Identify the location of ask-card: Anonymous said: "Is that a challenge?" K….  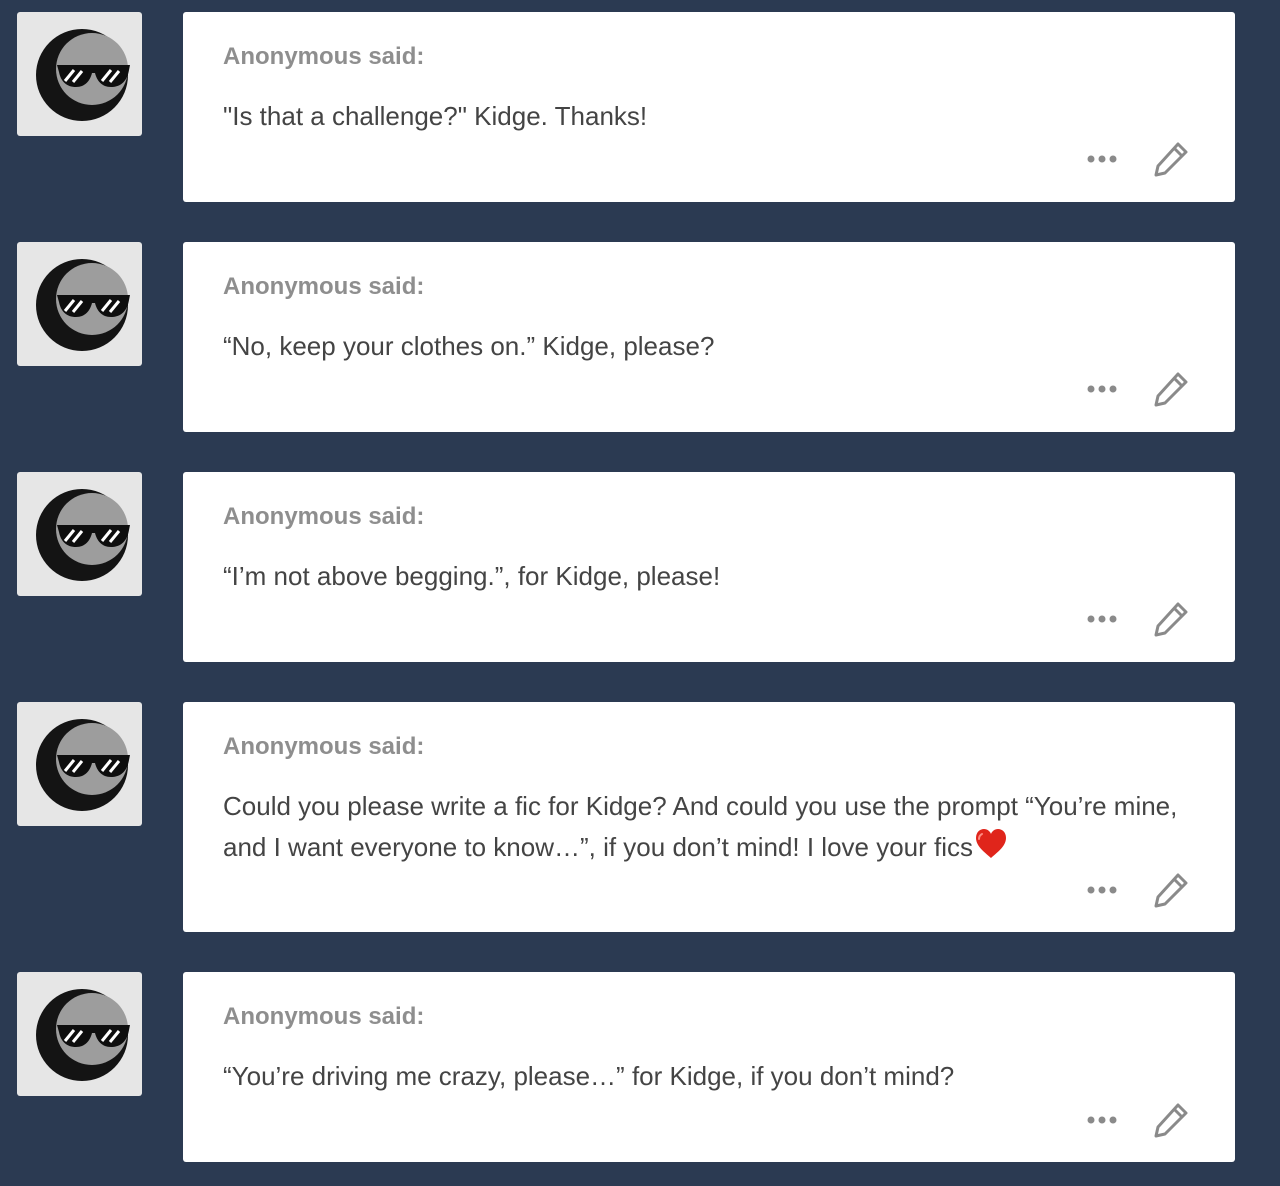
(709, 107).